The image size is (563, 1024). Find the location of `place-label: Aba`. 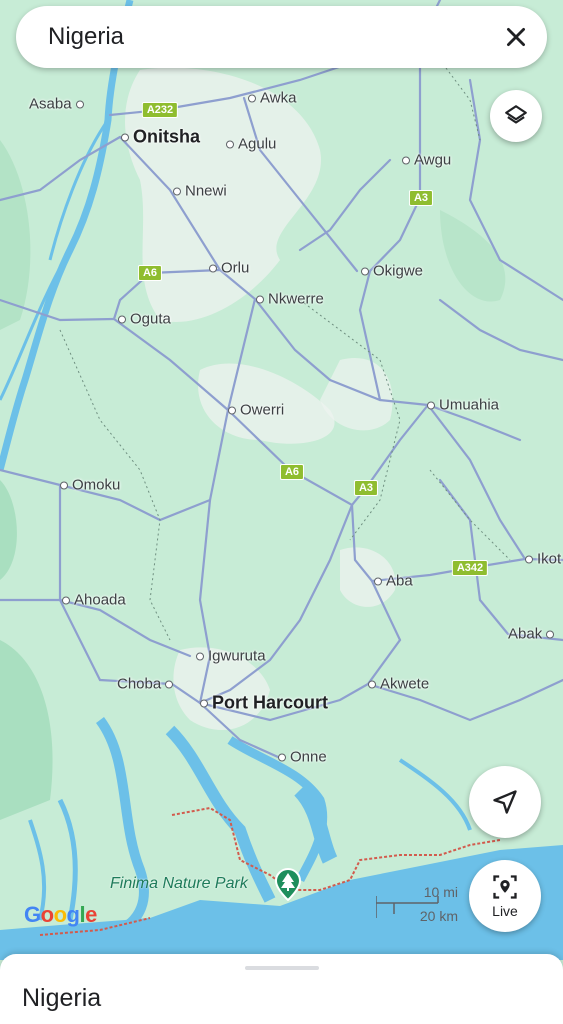

place-label: Aba is located at coordinates (391, 581).